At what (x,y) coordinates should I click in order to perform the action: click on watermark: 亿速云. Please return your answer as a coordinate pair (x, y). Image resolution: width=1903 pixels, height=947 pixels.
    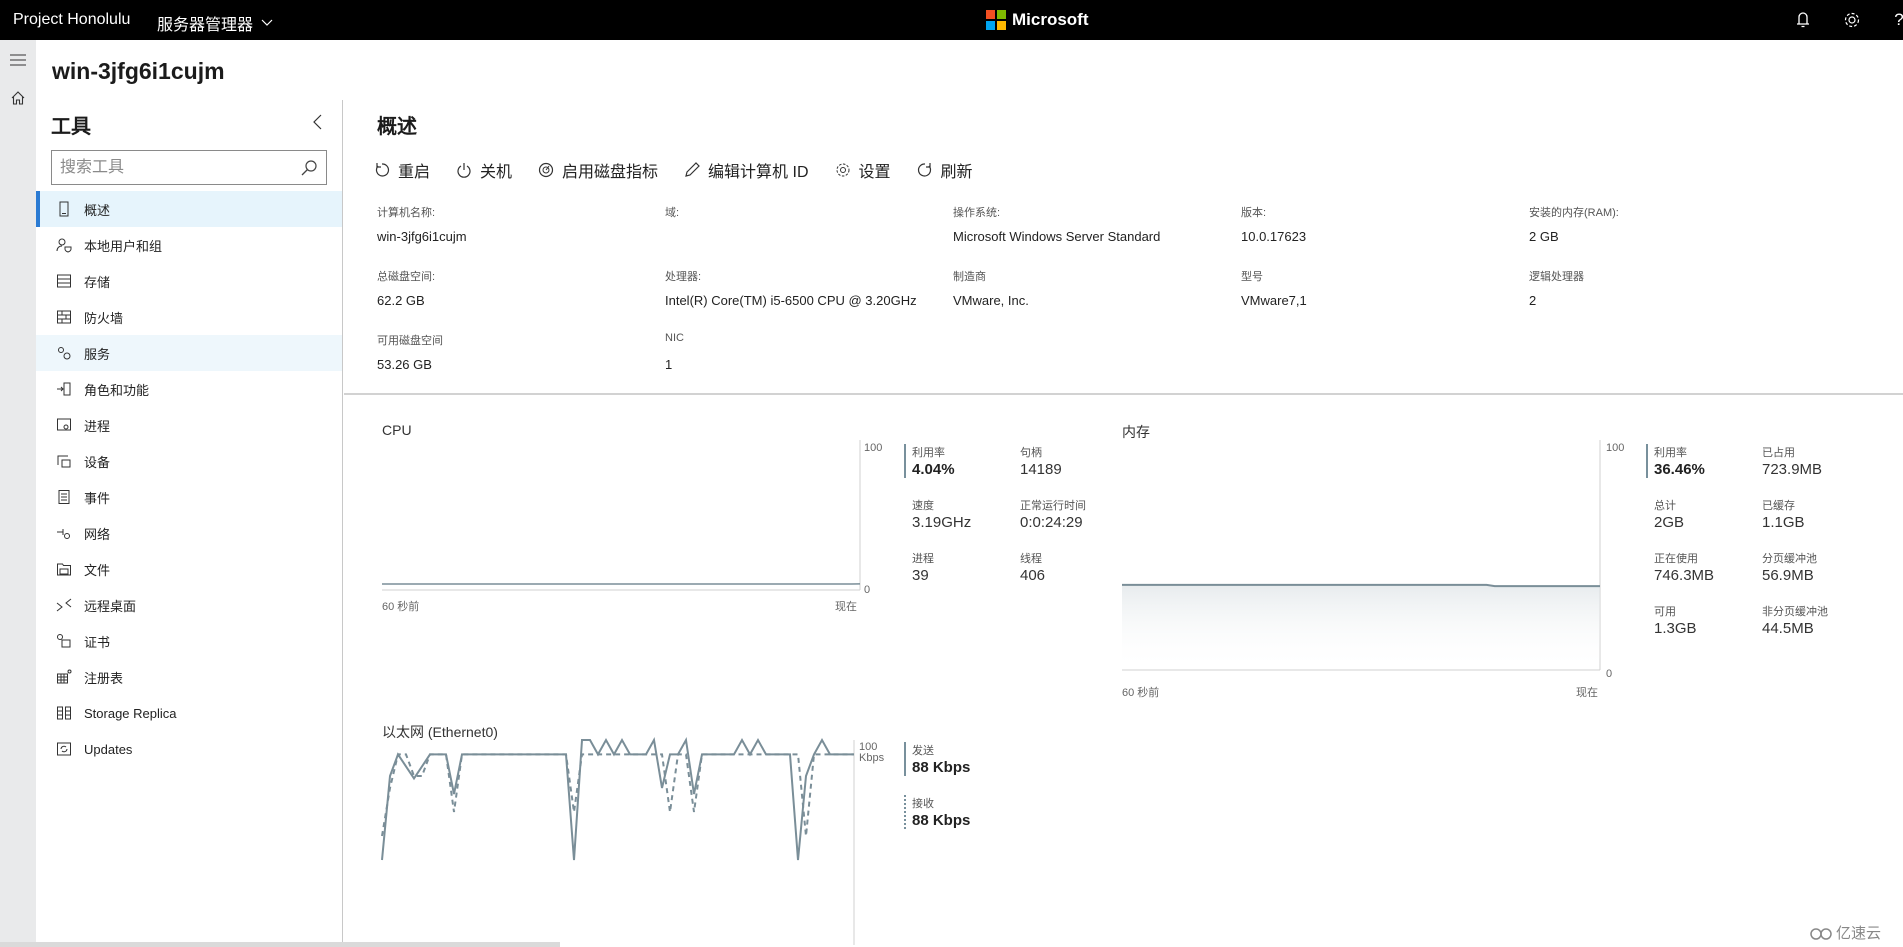
    Looking at the image, I should click on (1845, 932).